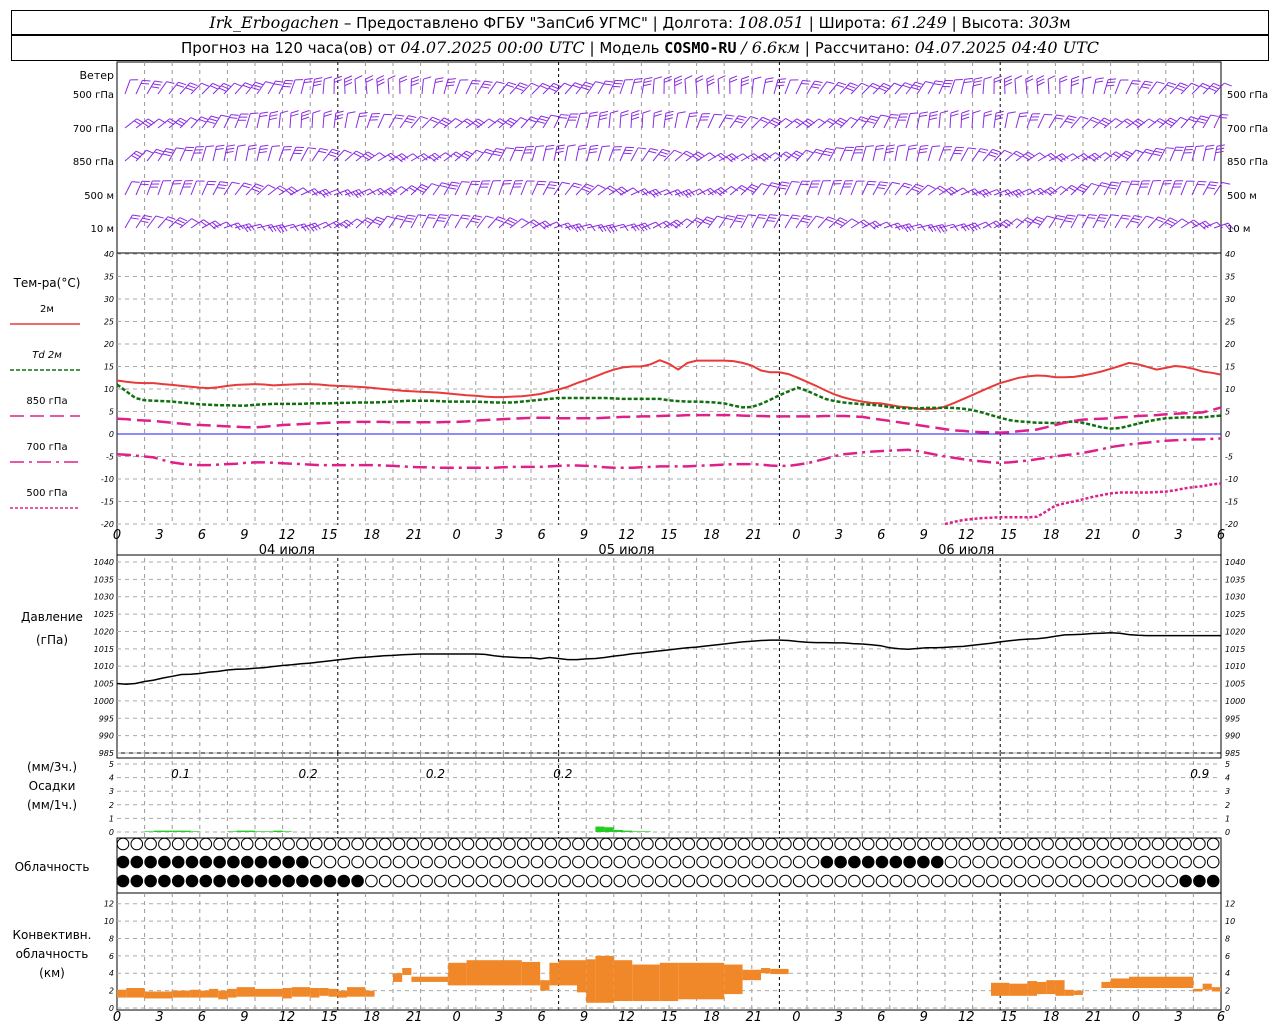 The image size is (1280, 1024). Describe the element at coordinates (1230, 277) in the screenshot. I see `temp-tick-label-right: 35` at that location.